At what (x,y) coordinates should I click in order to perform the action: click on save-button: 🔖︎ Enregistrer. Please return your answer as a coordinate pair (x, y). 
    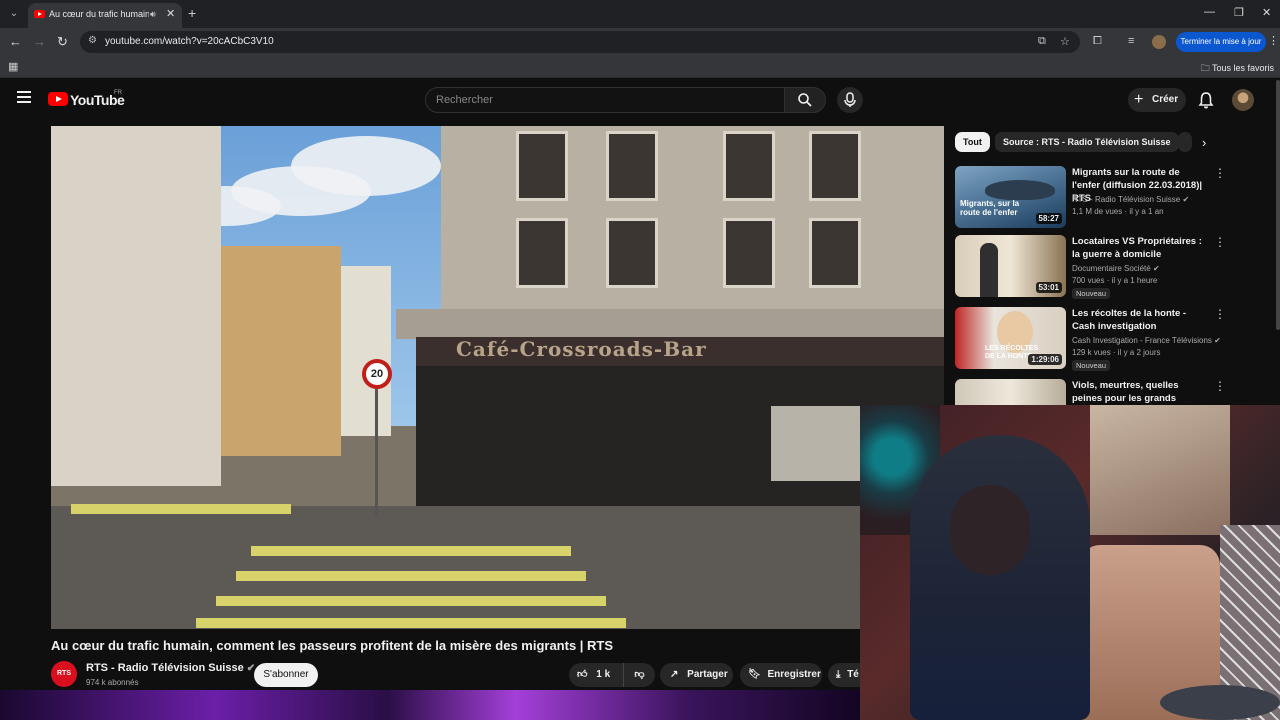
    Looking at the image, I should click on (781, 675).